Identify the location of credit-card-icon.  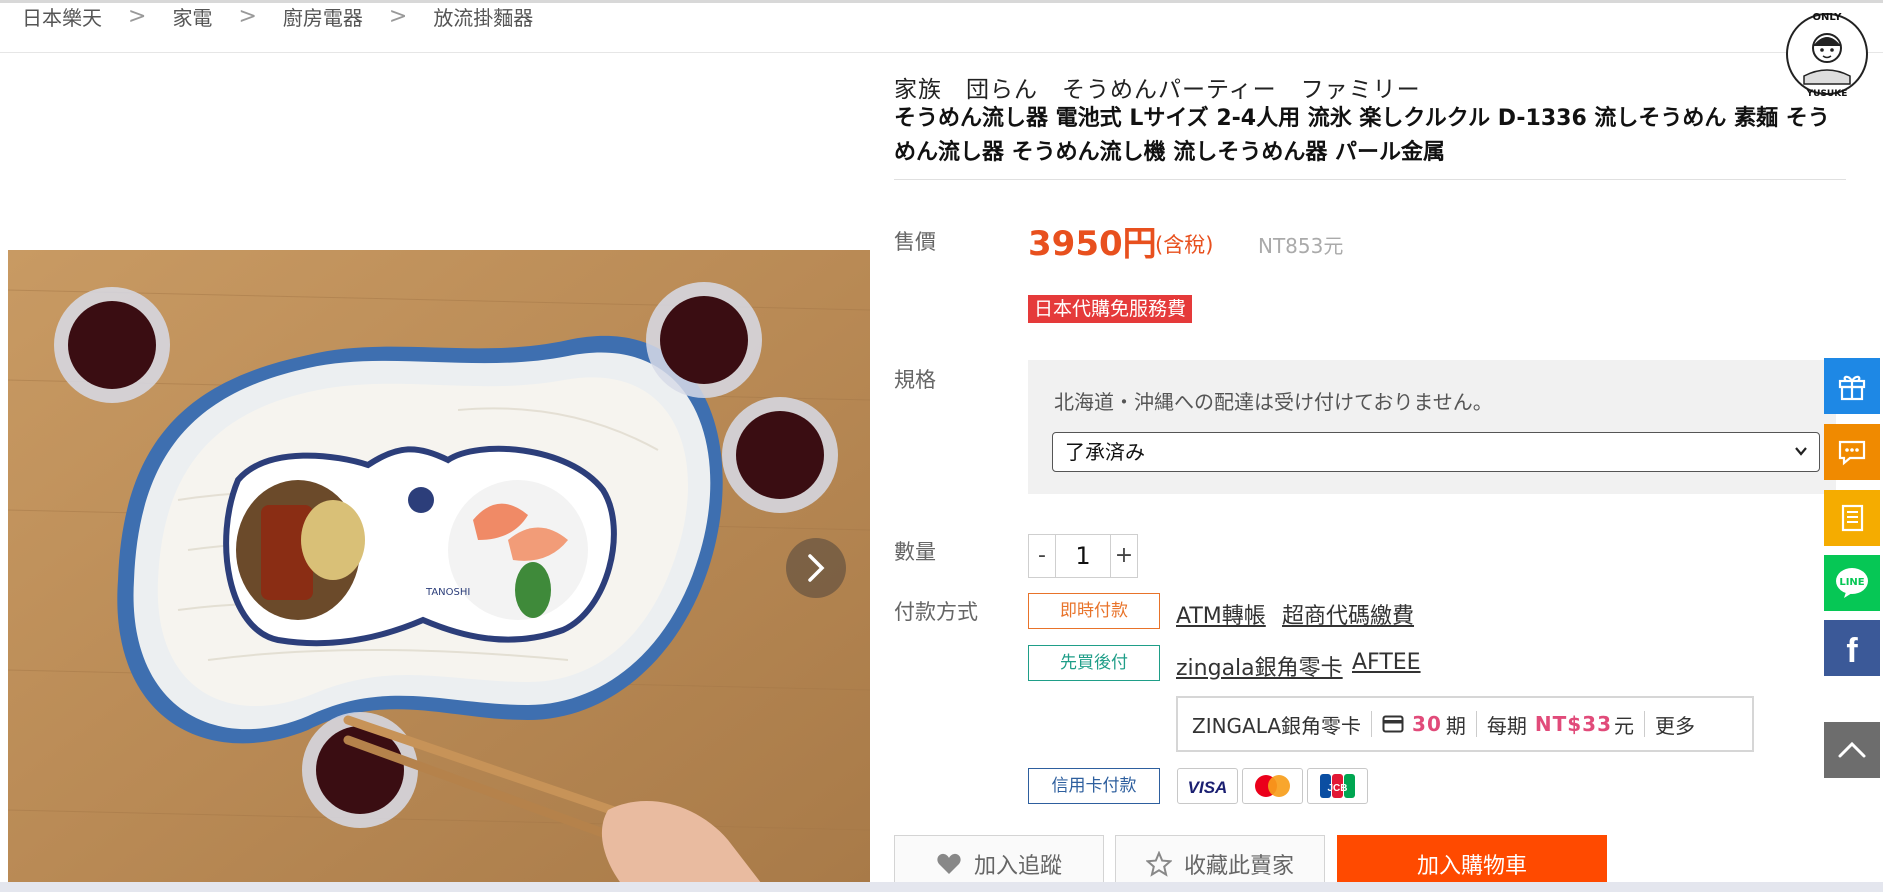
(1393, 724).